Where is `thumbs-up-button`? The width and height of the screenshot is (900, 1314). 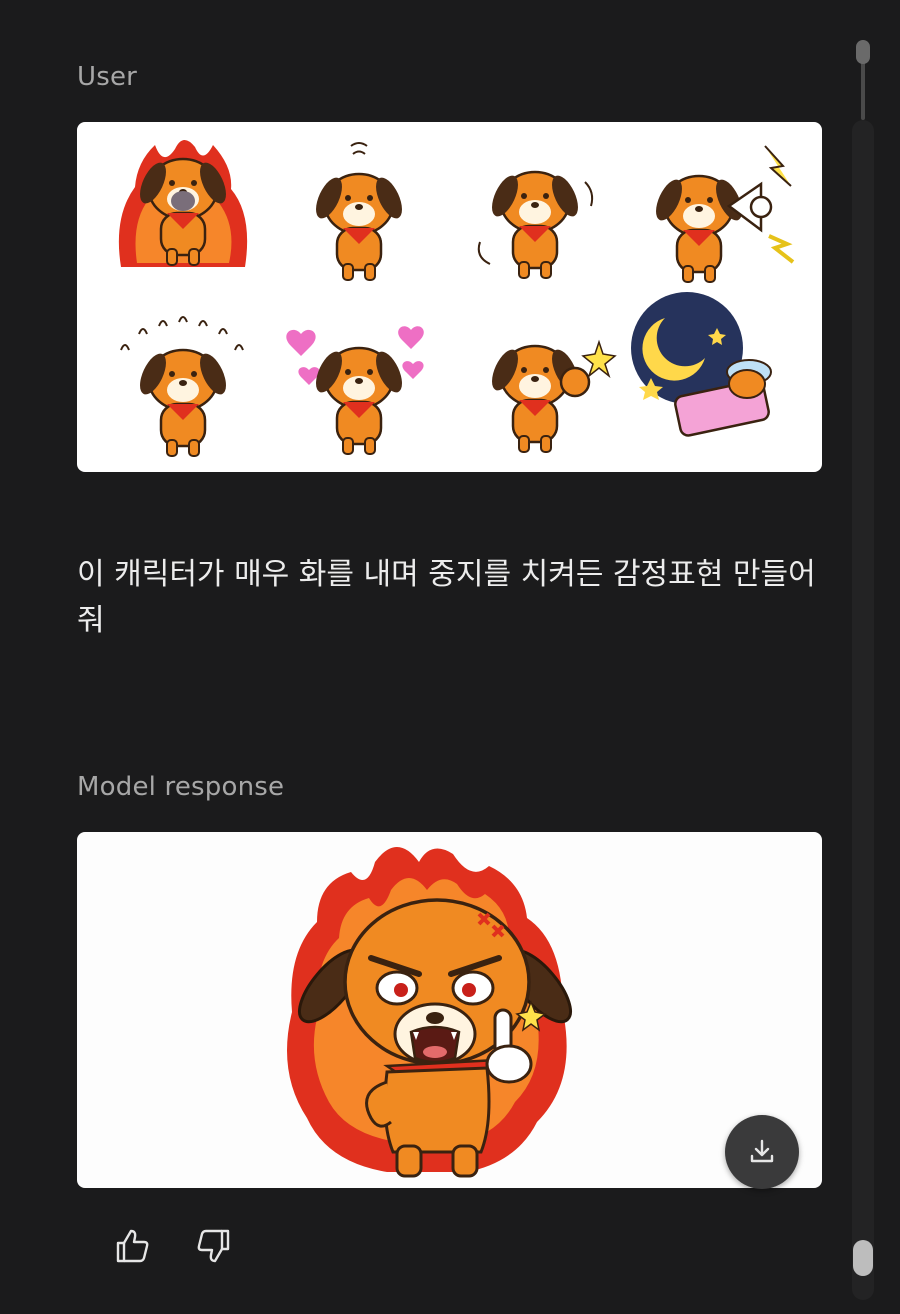
thumbs-up-button is located at coordinates (132, 1246).